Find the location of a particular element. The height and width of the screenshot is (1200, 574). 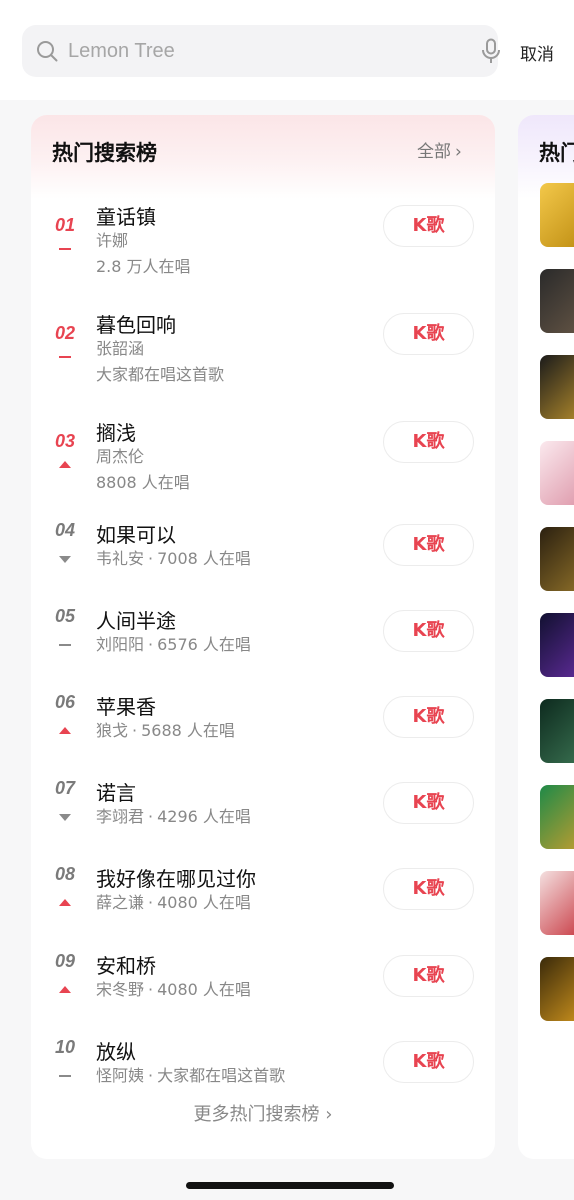

song-meta: 狼戈 · 5688 人在唱 is located at coordinates (165, 729).